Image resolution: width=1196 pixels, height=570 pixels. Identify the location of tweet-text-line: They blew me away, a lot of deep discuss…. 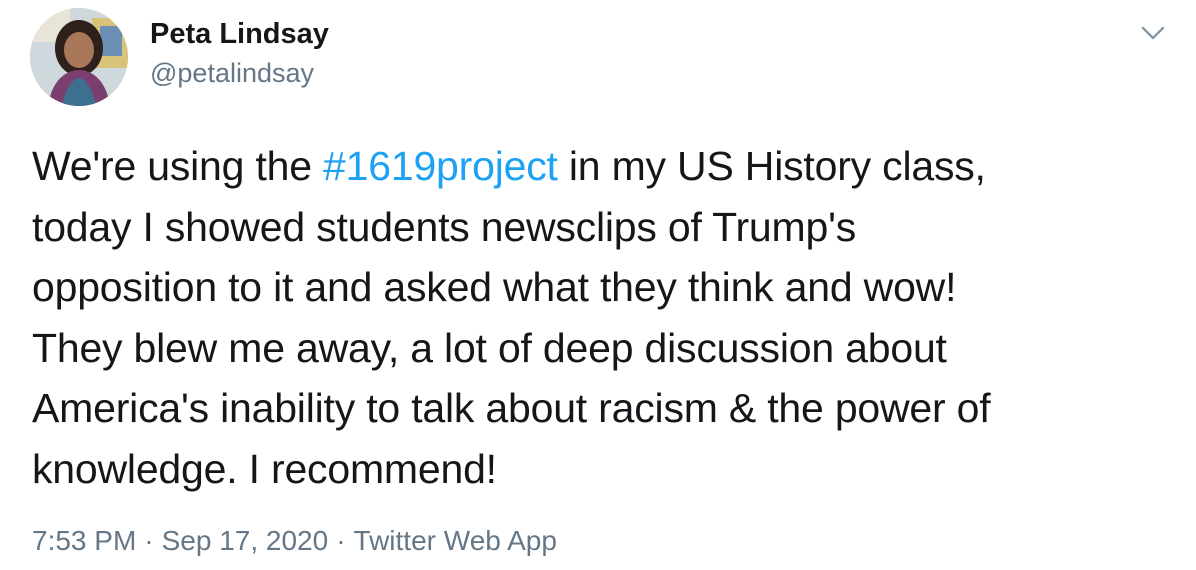
(489, 347).